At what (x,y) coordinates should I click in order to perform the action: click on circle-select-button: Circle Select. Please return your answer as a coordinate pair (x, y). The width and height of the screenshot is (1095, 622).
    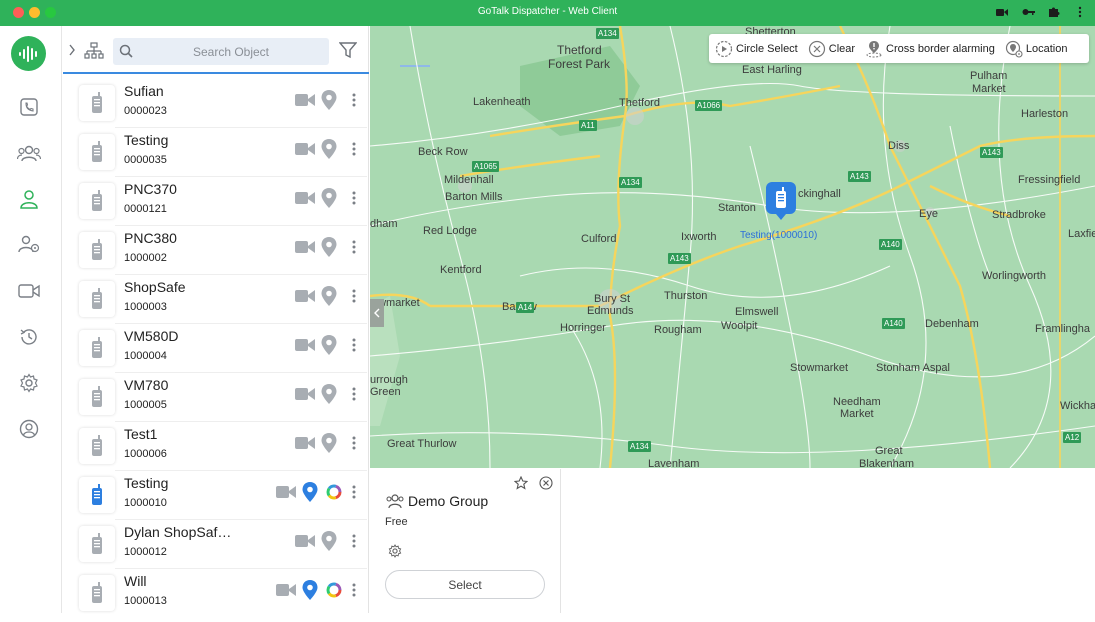
    Looking at the image, I should click on (756, 49).